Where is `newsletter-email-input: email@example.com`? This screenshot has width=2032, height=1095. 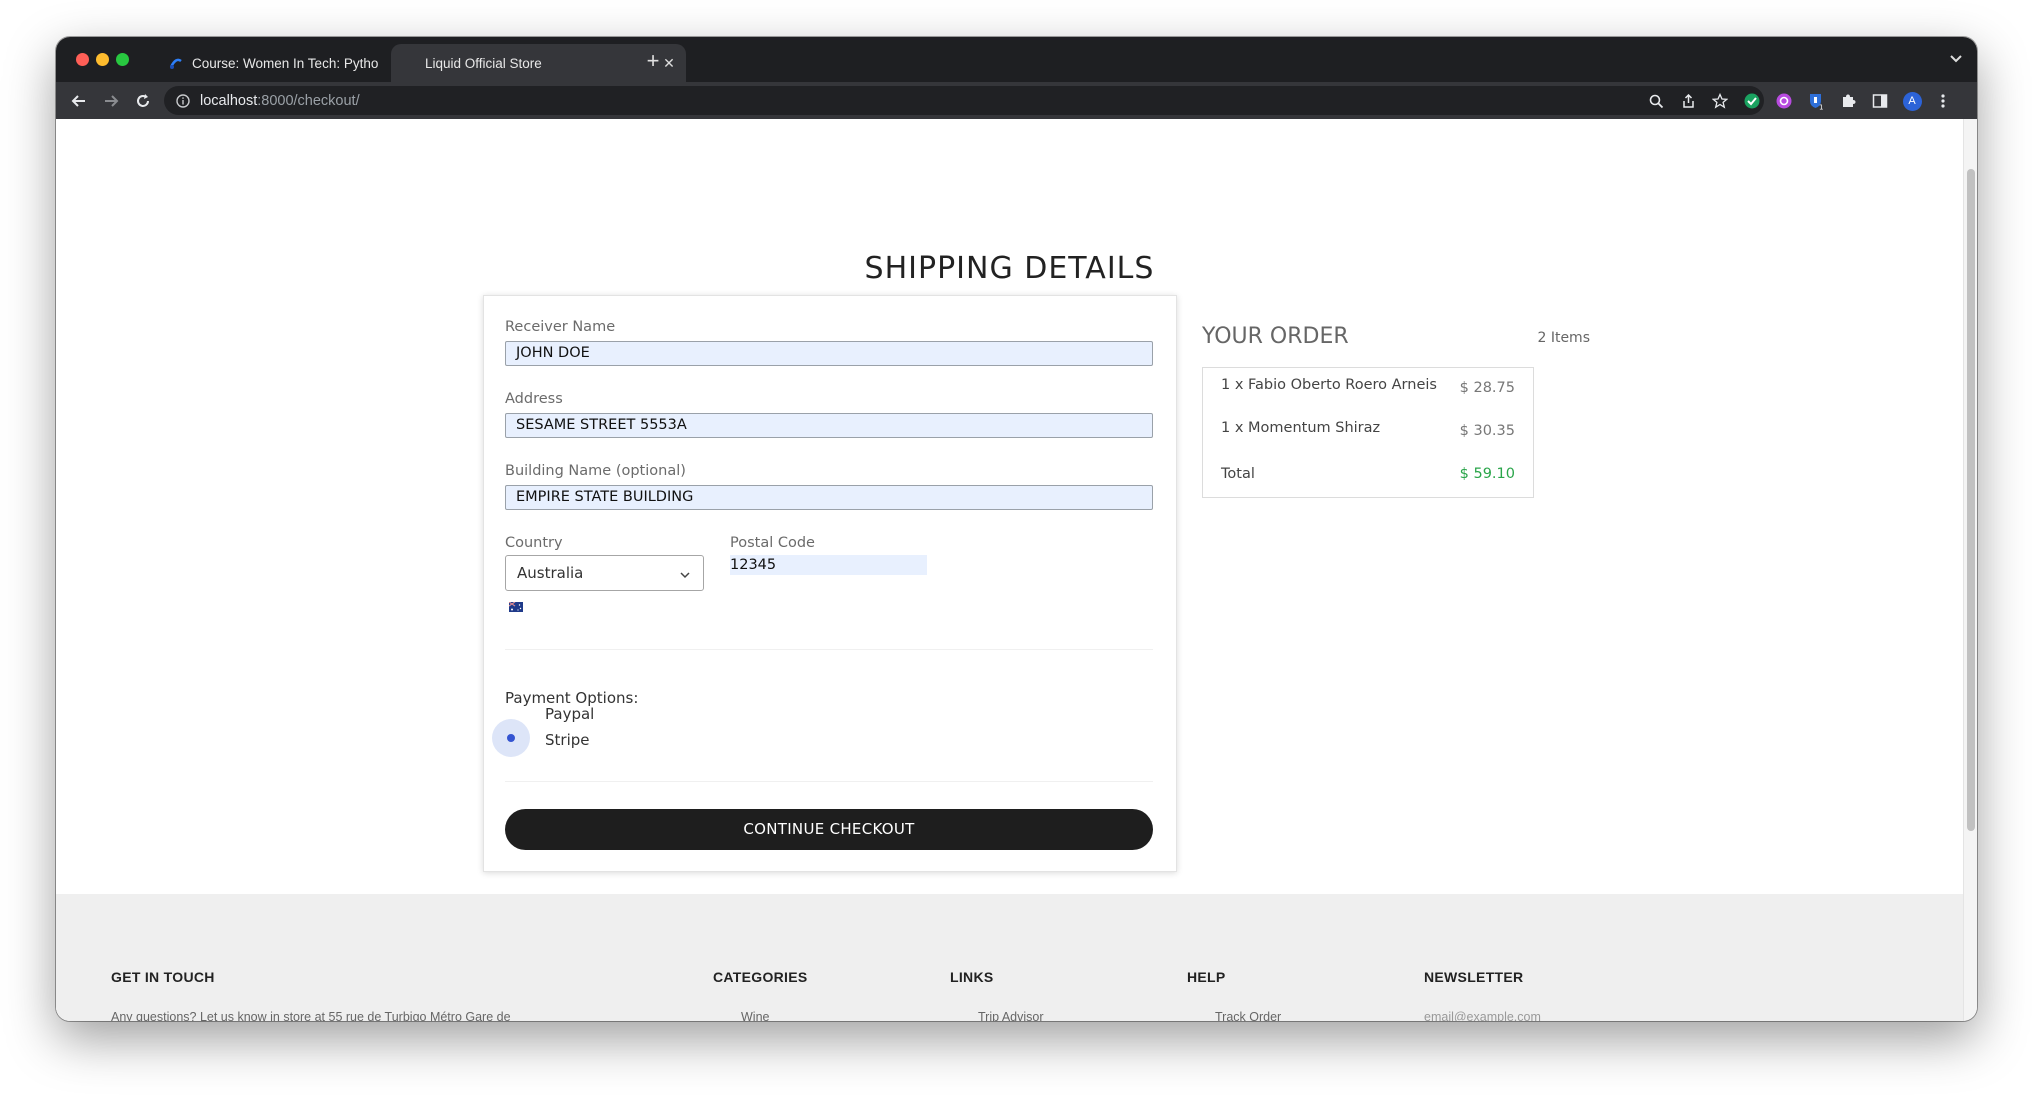 newsletter-email-input: email@example.com is located at coordinates (1482, 1015).